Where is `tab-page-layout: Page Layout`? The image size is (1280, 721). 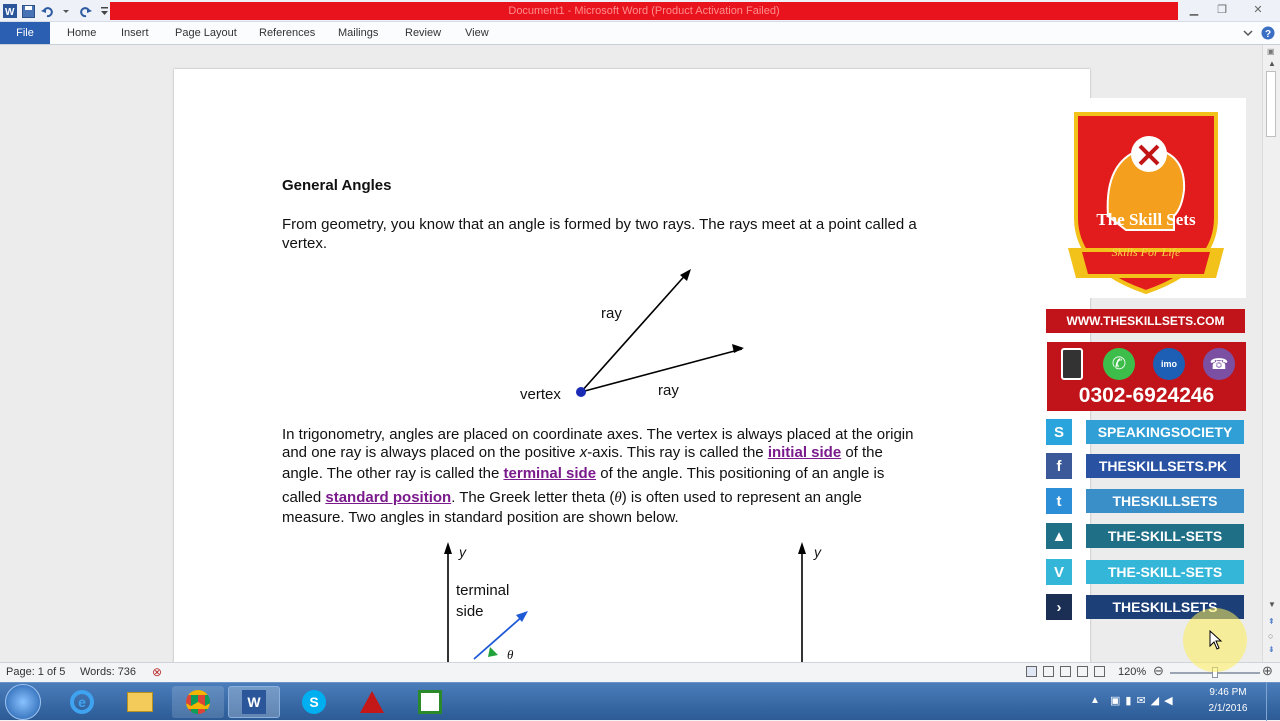 tab-page-layout: Page Layout is located at coordinates (206, 33).